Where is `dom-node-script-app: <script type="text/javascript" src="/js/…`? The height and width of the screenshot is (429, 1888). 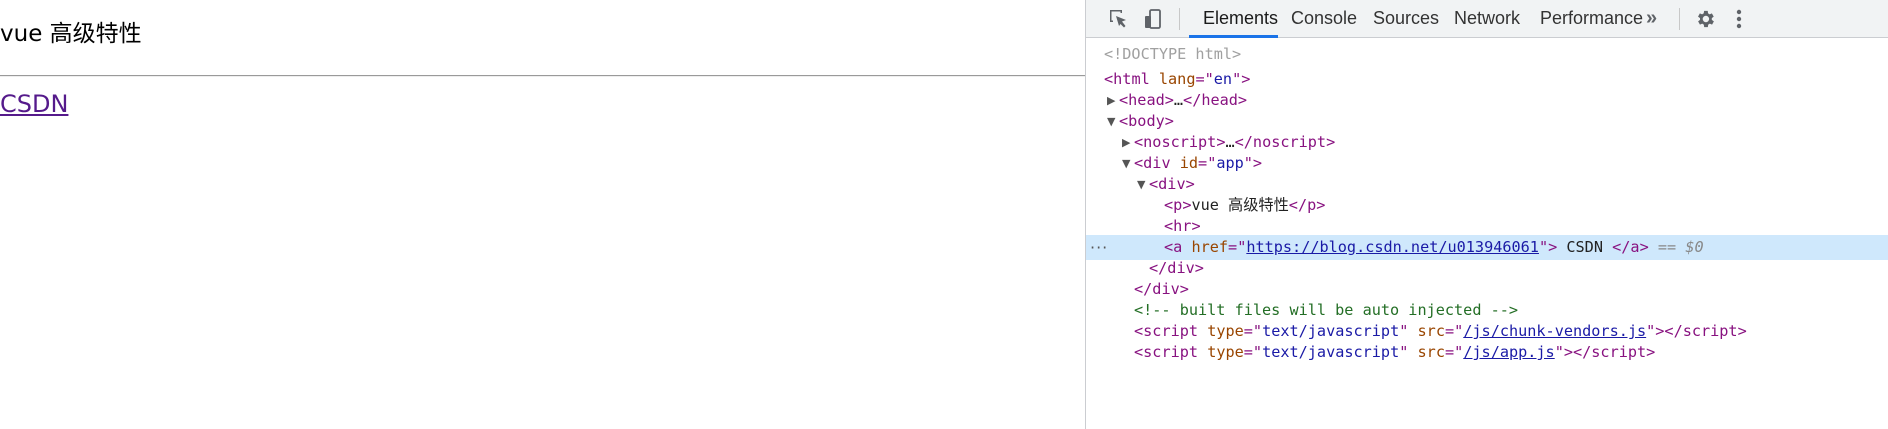
dom-node-script-app: <script type="text/javascript" src="/js/… is located at coordinates (1487, 352).